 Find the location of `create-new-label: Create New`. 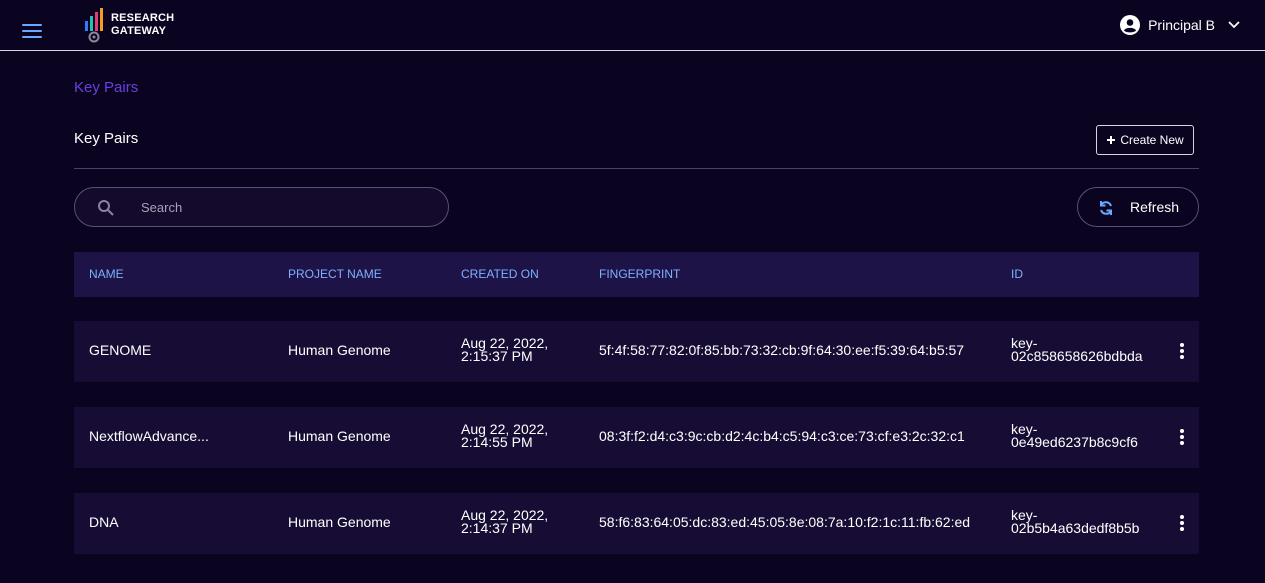

create-new-label: Create New is located at coordinates (1152, 140).